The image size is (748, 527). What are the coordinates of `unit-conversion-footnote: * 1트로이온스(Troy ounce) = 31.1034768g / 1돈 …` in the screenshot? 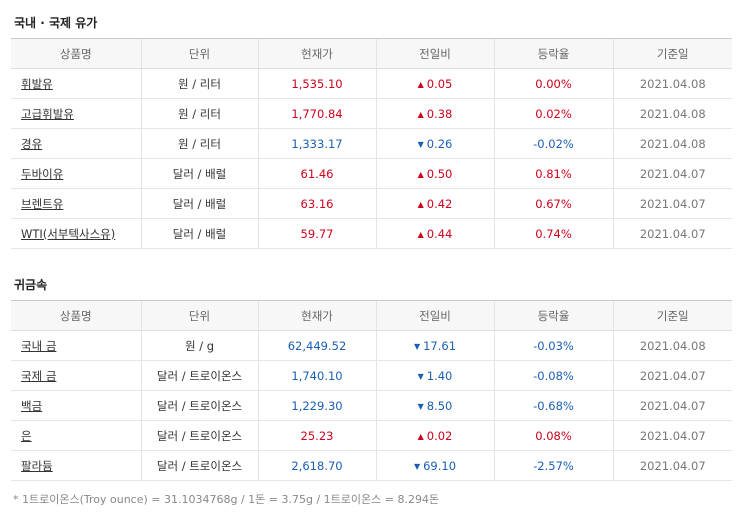 It's located at (226, 499).